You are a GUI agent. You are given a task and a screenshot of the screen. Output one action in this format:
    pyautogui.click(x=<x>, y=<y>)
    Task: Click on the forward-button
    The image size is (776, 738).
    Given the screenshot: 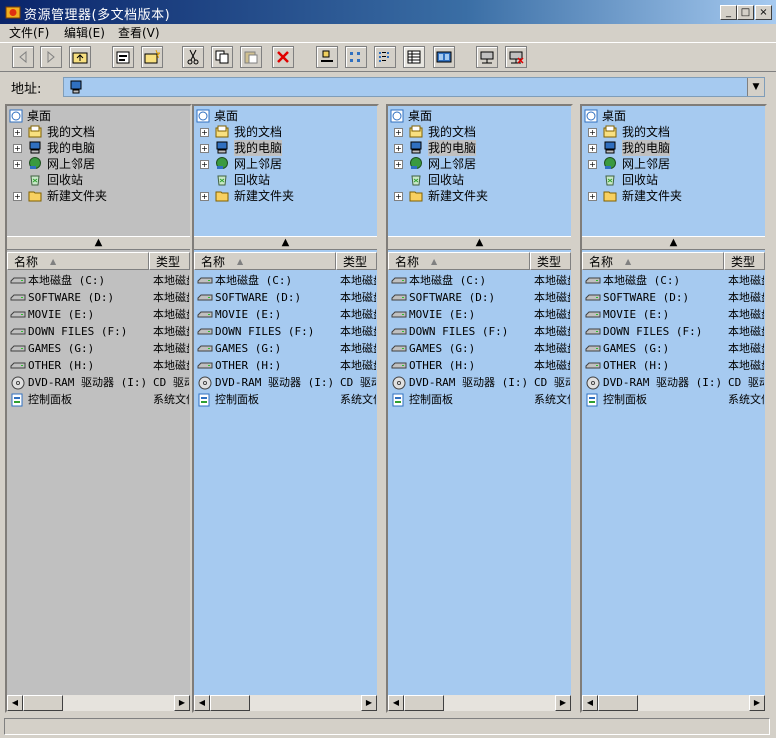 What is the action you would take?
    pyautogui.click(x=51, y=57)
    